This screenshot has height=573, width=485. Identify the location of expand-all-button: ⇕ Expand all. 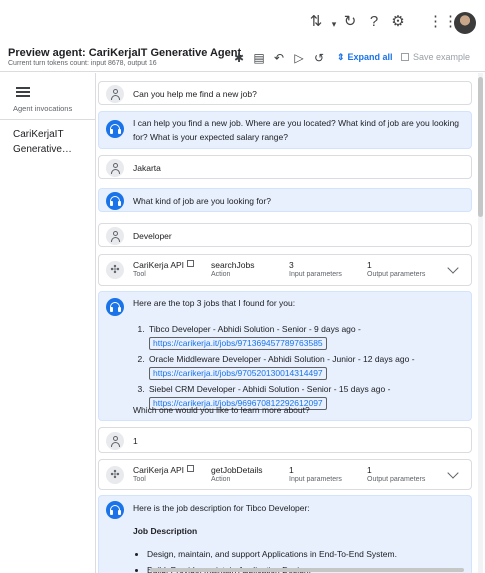
(365, 57).